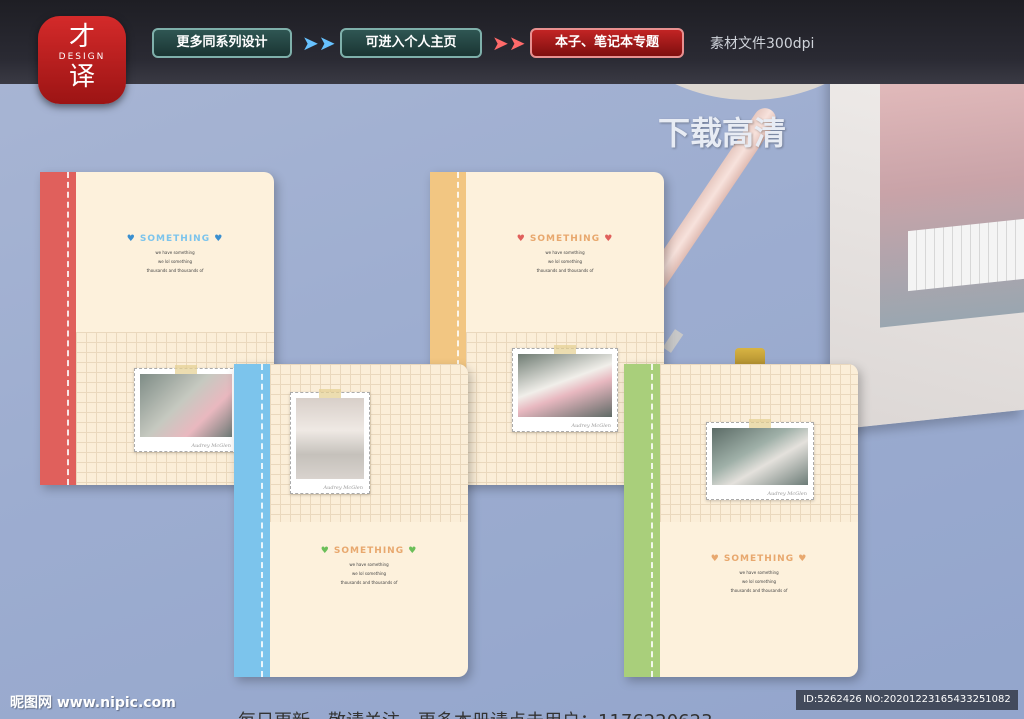 The image size is (1024, 719). I want to click on teacup-photo, so click(565, 385).